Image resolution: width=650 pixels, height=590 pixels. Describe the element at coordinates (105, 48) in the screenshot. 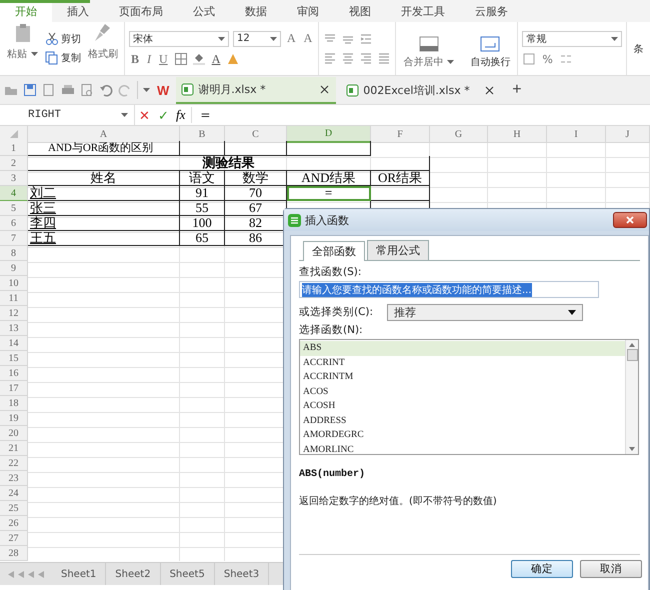

I see `format-painter-button: 格式刷` at that location.